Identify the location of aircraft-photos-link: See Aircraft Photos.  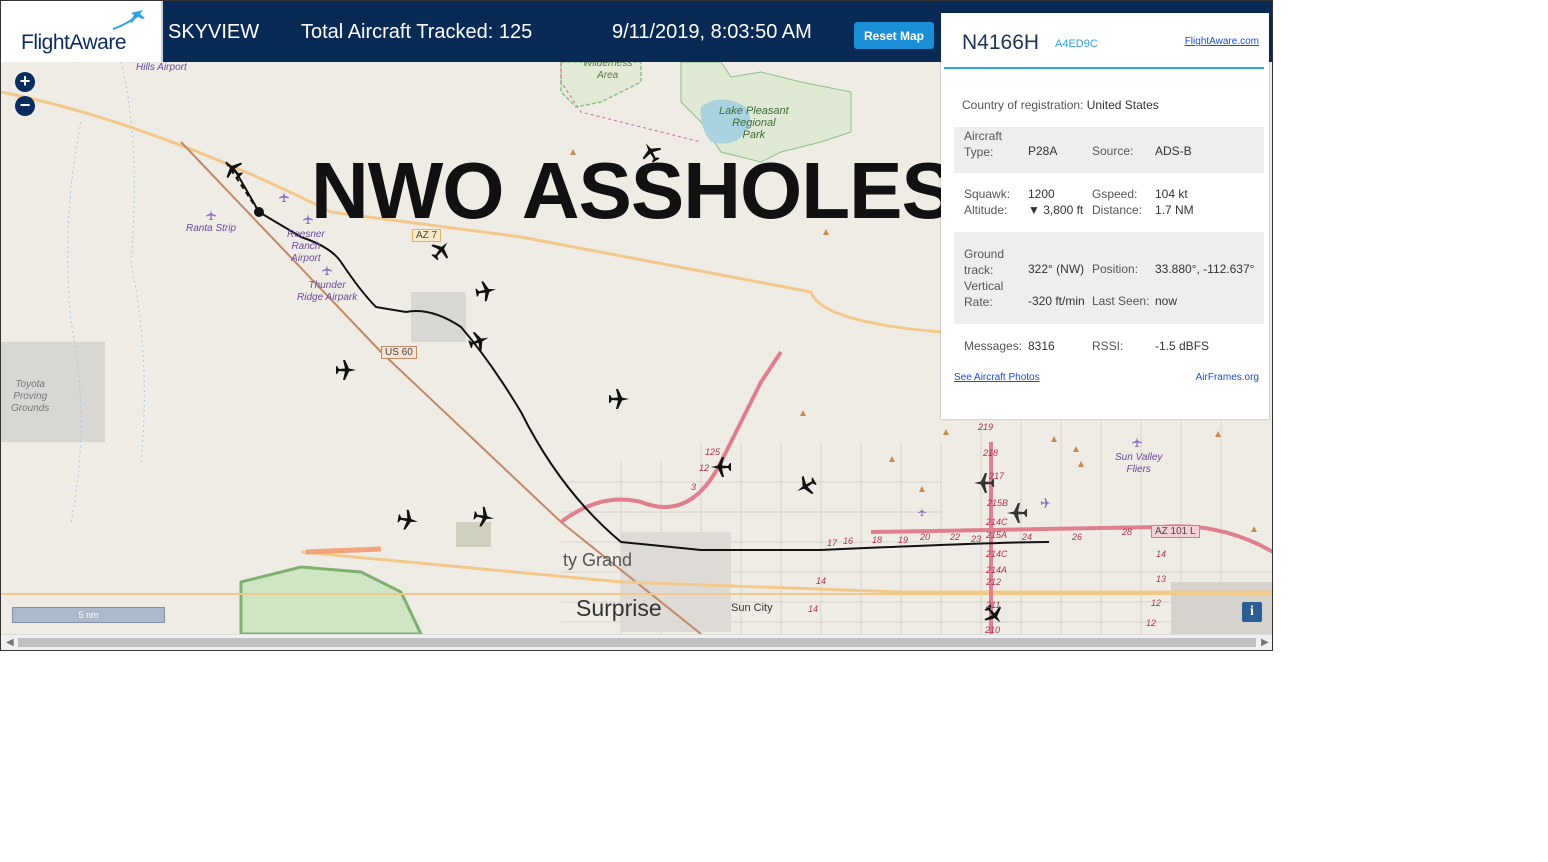
(997, 377).